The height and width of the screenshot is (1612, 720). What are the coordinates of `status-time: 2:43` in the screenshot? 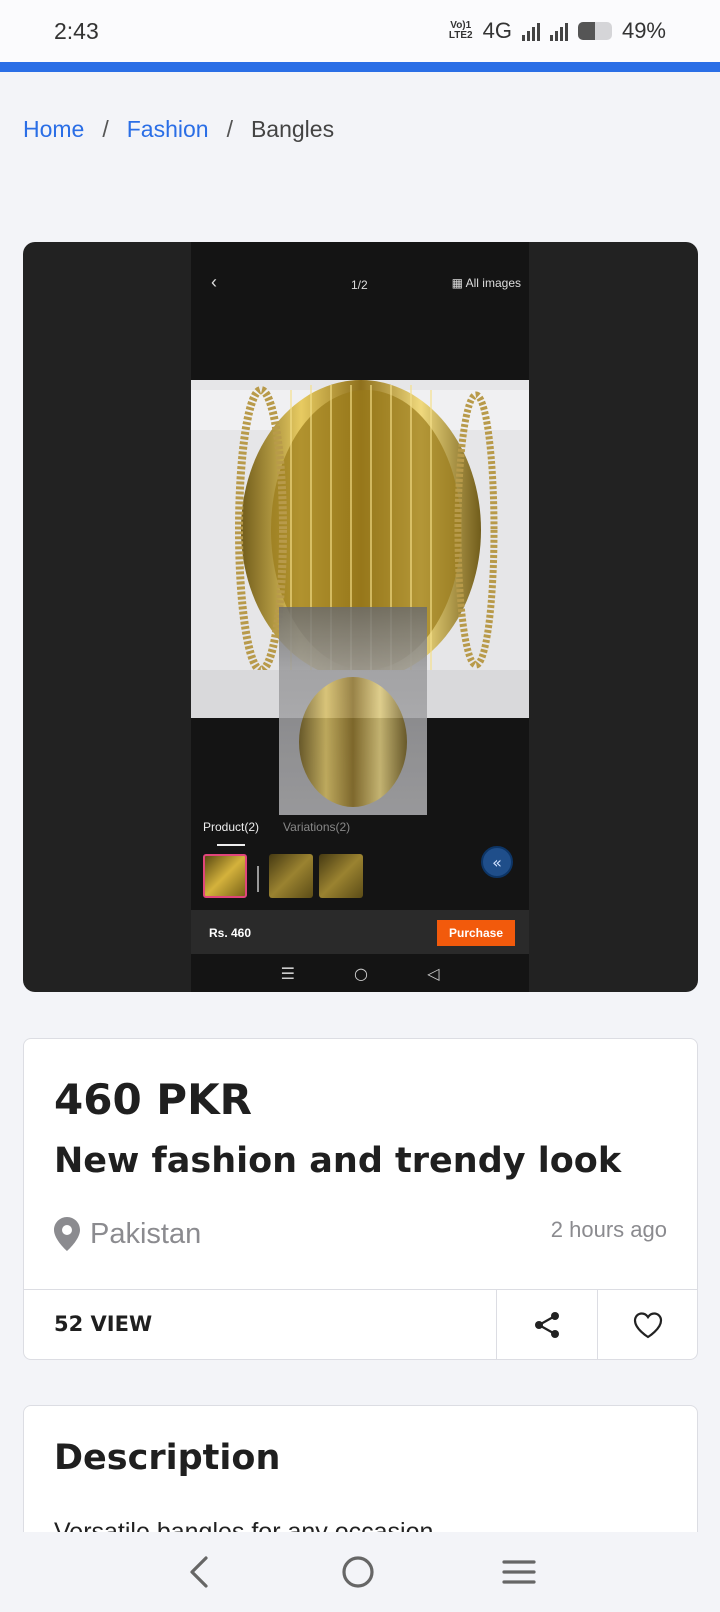 It's located at (76, 30).